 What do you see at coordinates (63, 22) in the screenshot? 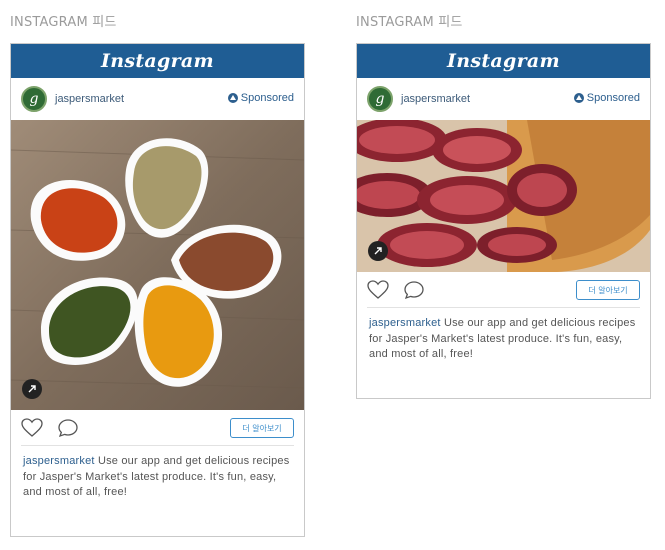
I see `section-label-left: INSTAGRAM 피드` at bounding box center [63, 22].